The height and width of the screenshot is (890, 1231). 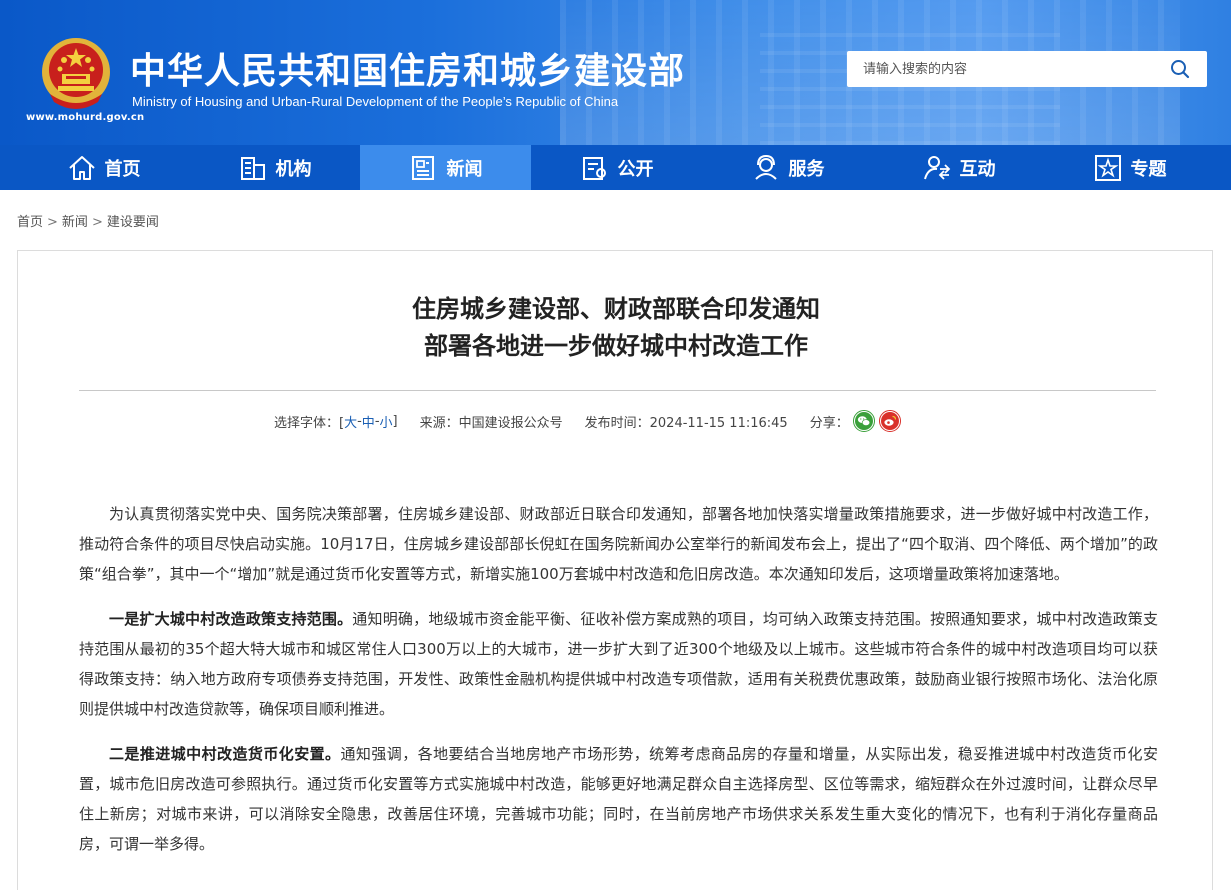 I want to click on weibo-icon, so click(x=889, y=421).